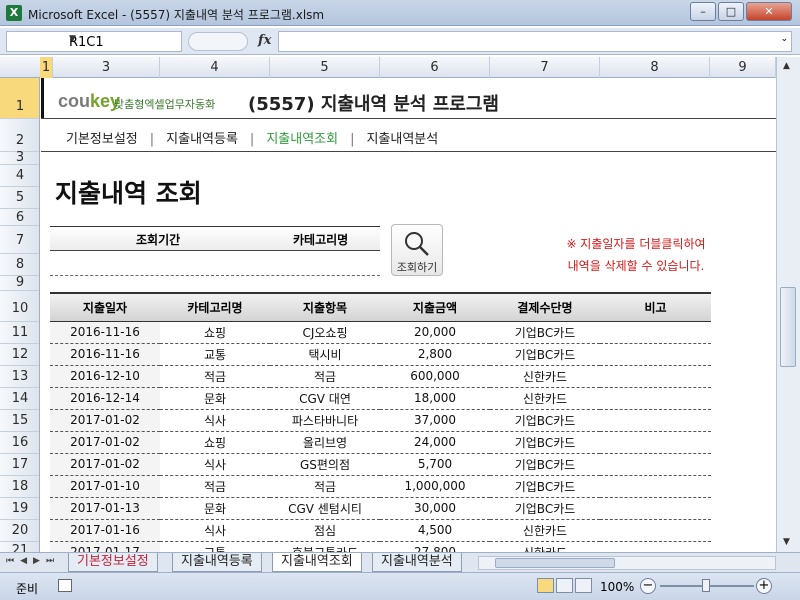  I want to click on name-box: R1C1 ▼, so click(94, 41).